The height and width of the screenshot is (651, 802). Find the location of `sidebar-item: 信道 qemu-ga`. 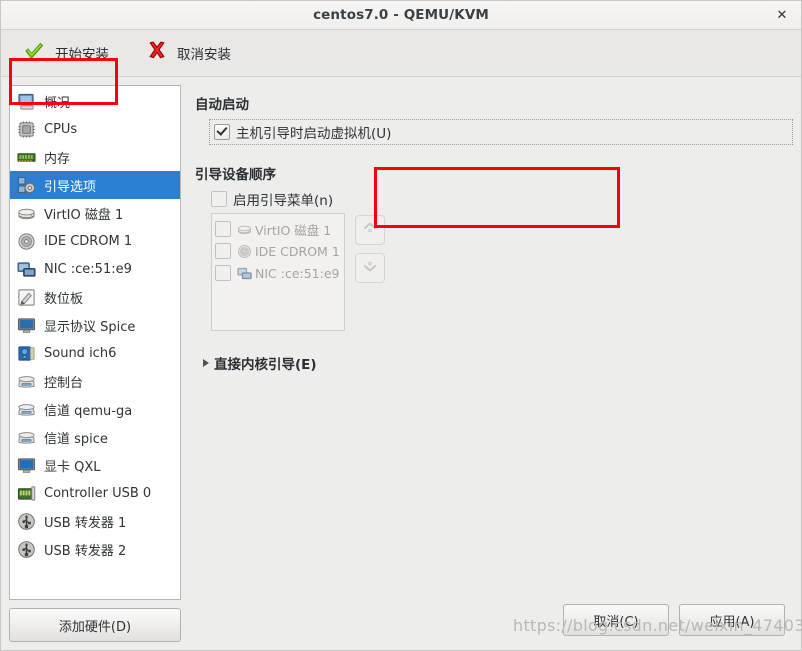

sidebar-item: 信道 qemu-ga is located at coordinates (95, 409).